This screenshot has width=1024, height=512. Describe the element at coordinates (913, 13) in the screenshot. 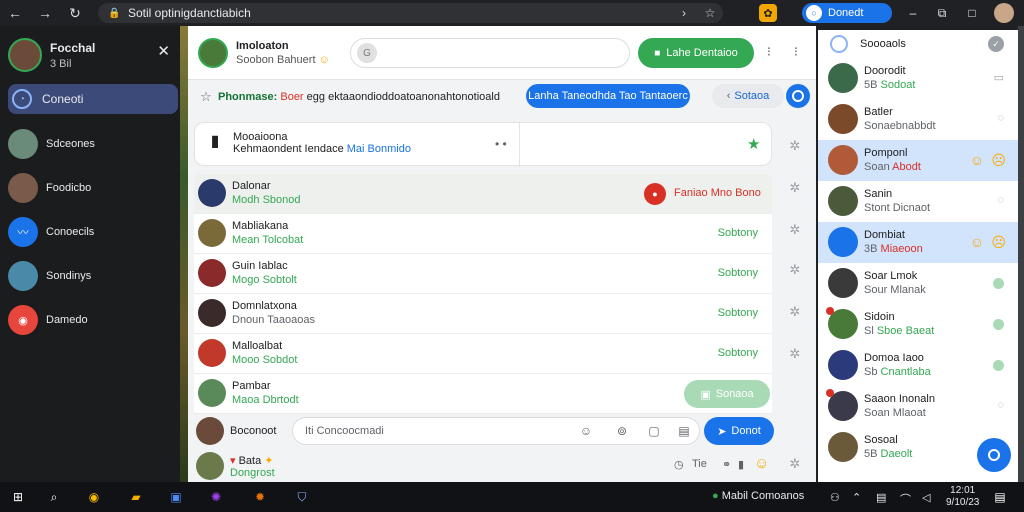

I see `minimize-icon: –` at that location.